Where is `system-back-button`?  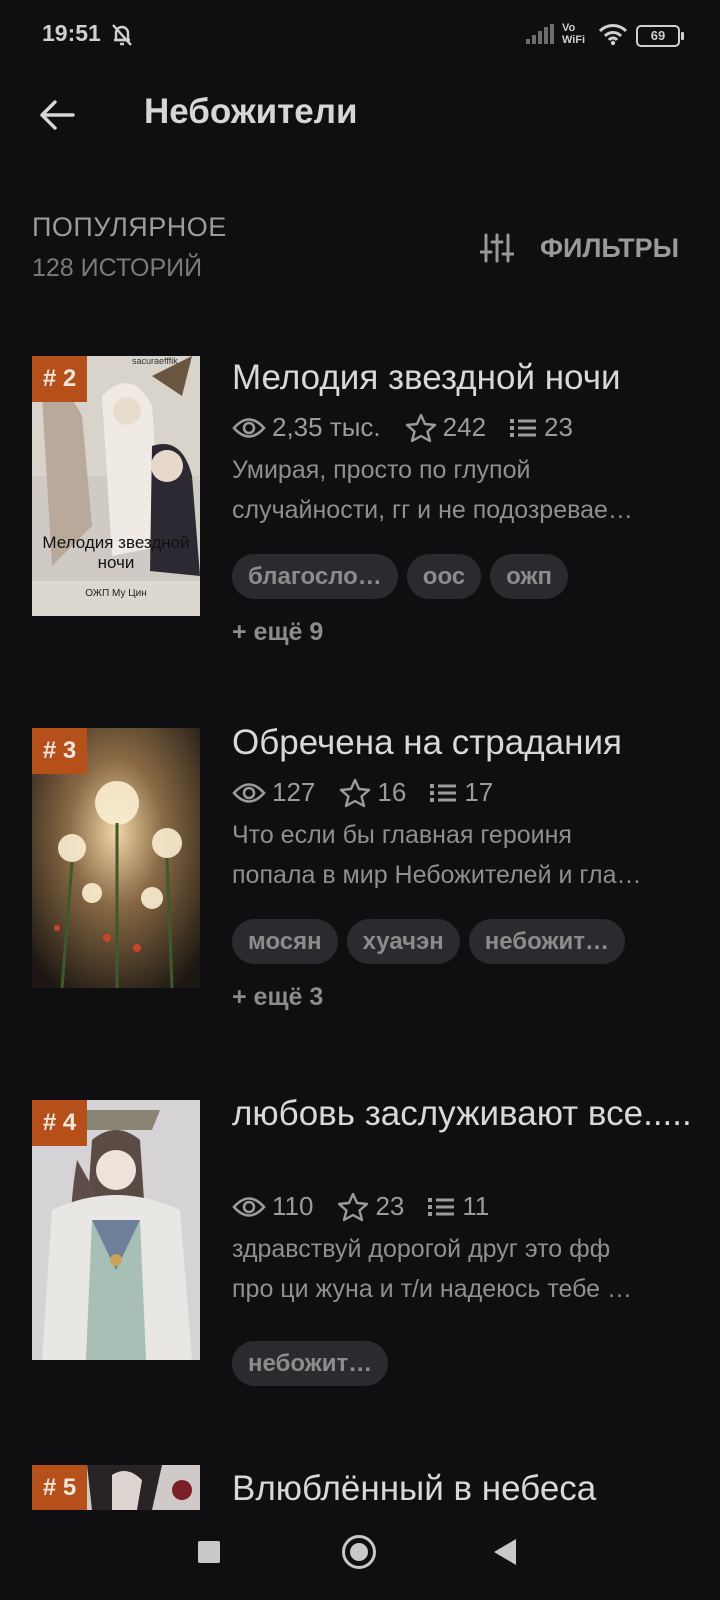 system-back-button is located at coordinates (505, 1552).